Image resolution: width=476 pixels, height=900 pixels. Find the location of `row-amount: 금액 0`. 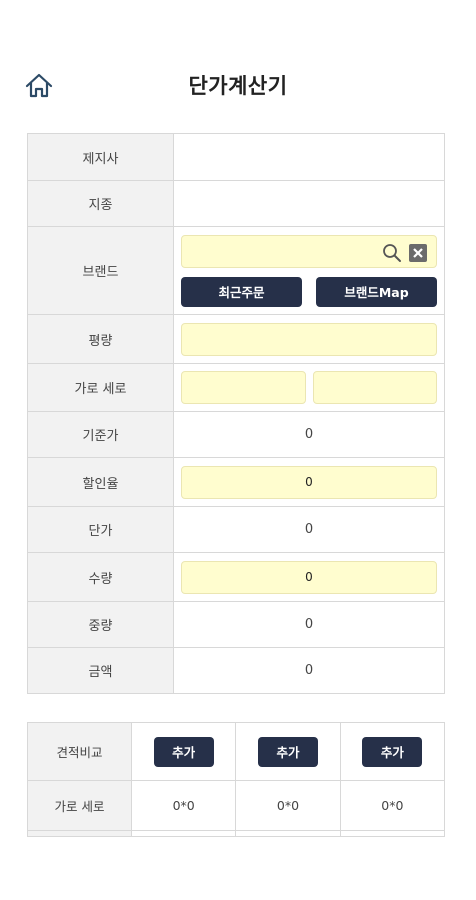

row-amount: 금액 0 is located at coordinates (236, 670).